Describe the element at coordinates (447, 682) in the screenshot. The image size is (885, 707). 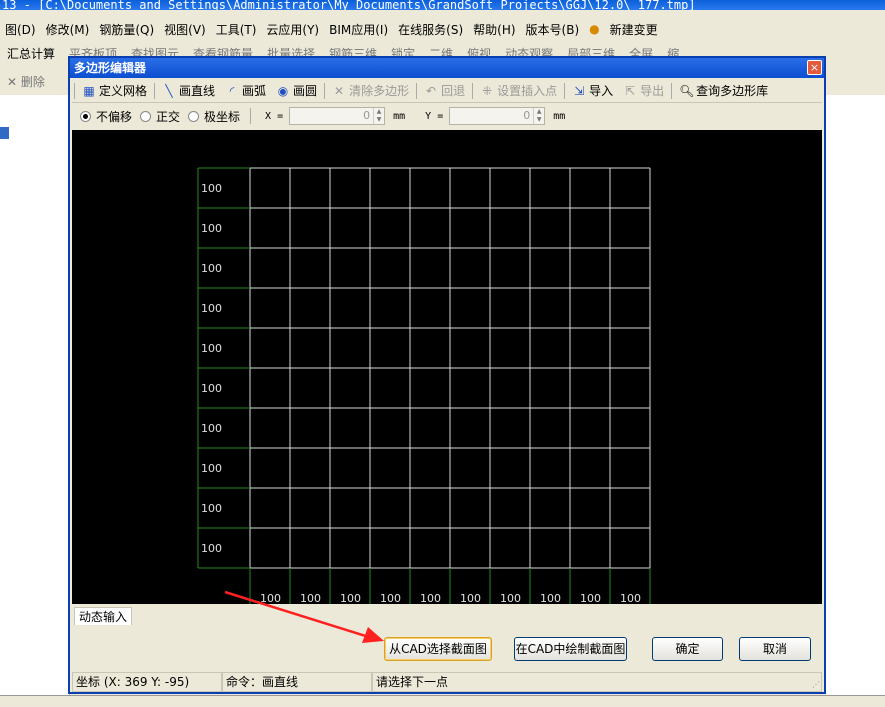
I see `dialog-status-bar: 坐标 (X: 369 Y: -95) 命令：画直线 请选择下一点` at that location.